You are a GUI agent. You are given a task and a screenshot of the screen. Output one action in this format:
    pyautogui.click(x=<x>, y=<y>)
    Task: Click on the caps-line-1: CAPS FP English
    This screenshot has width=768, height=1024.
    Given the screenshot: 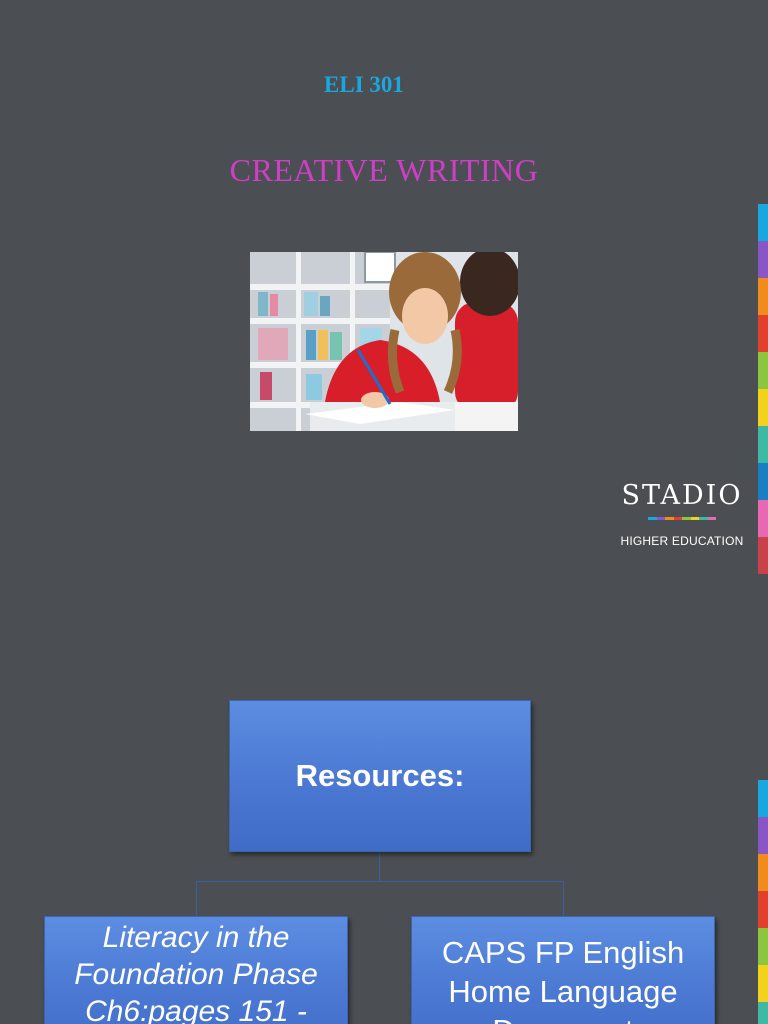 What is the action you would take?
    pyautogui.click(x=563, y=952)
    